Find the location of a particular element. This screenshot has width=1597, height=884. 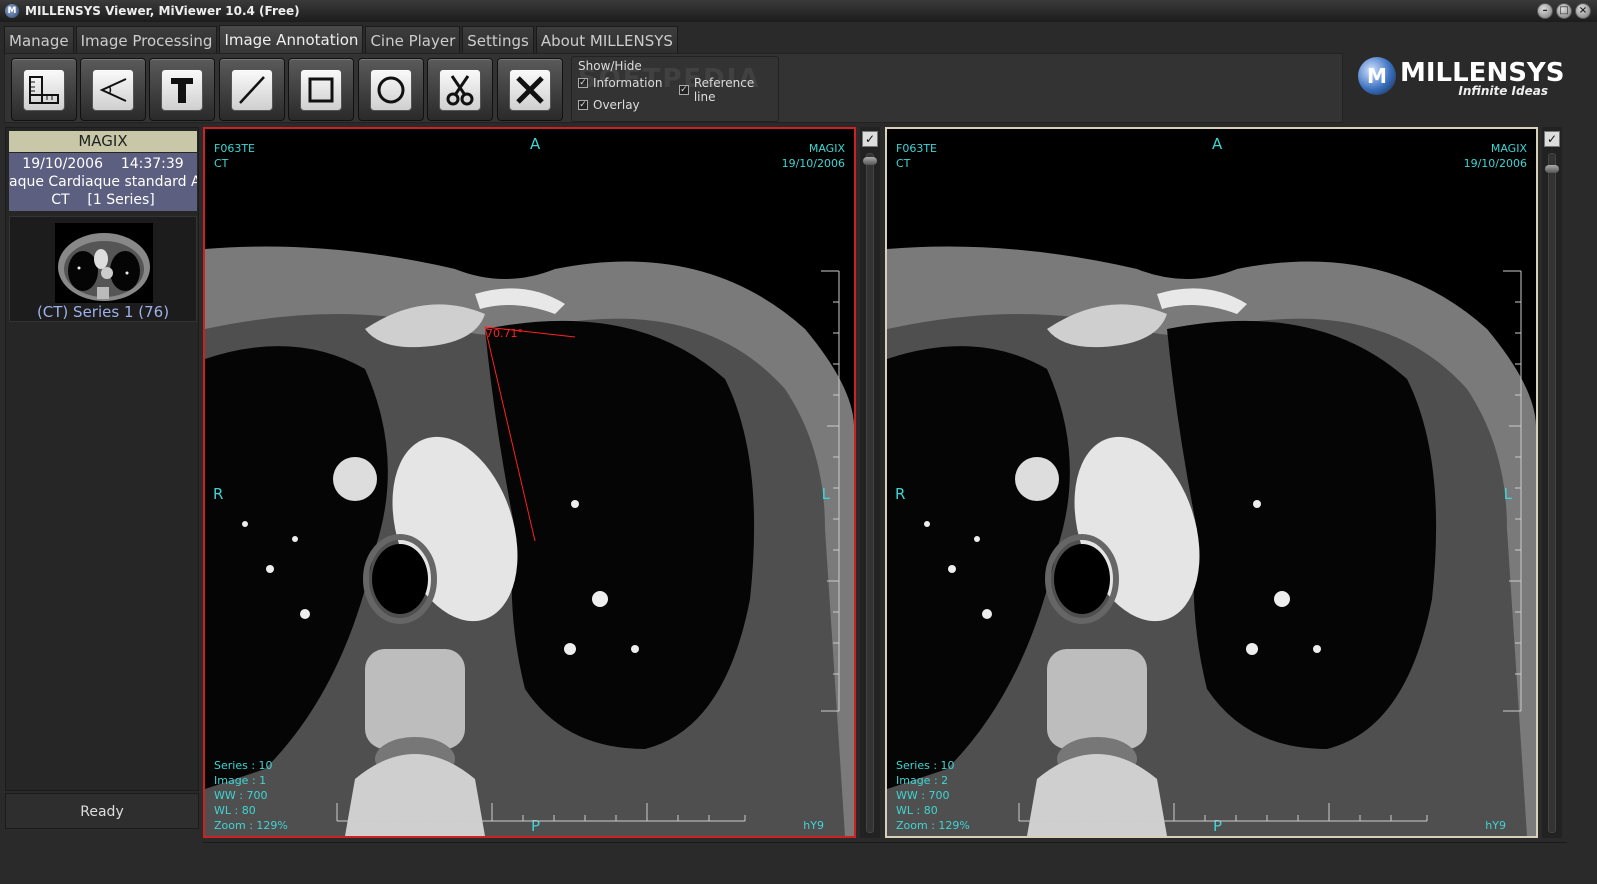

series-thumbnail: (CT) Series 1 (76) is located at coordinates (103, 269).